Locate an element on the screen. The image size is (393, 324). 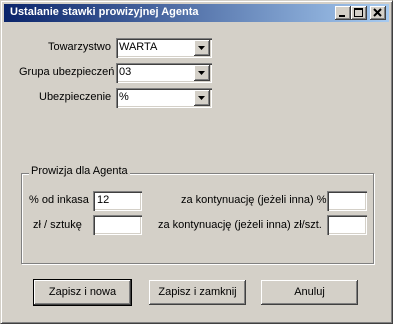
minimize-button is located at coordinates (343, 13).